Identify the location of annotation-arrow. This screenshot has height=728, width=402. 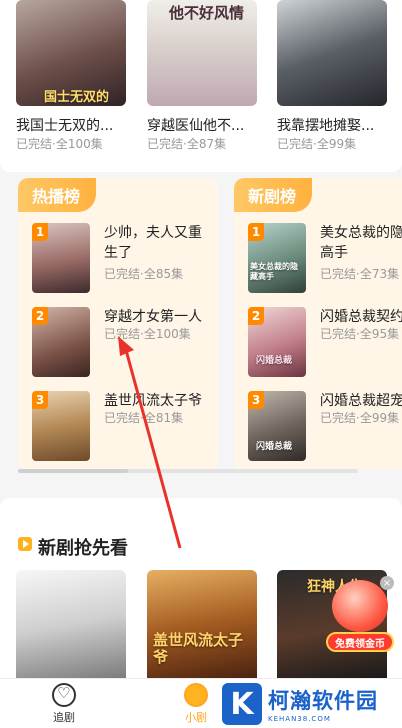
(150, 442).